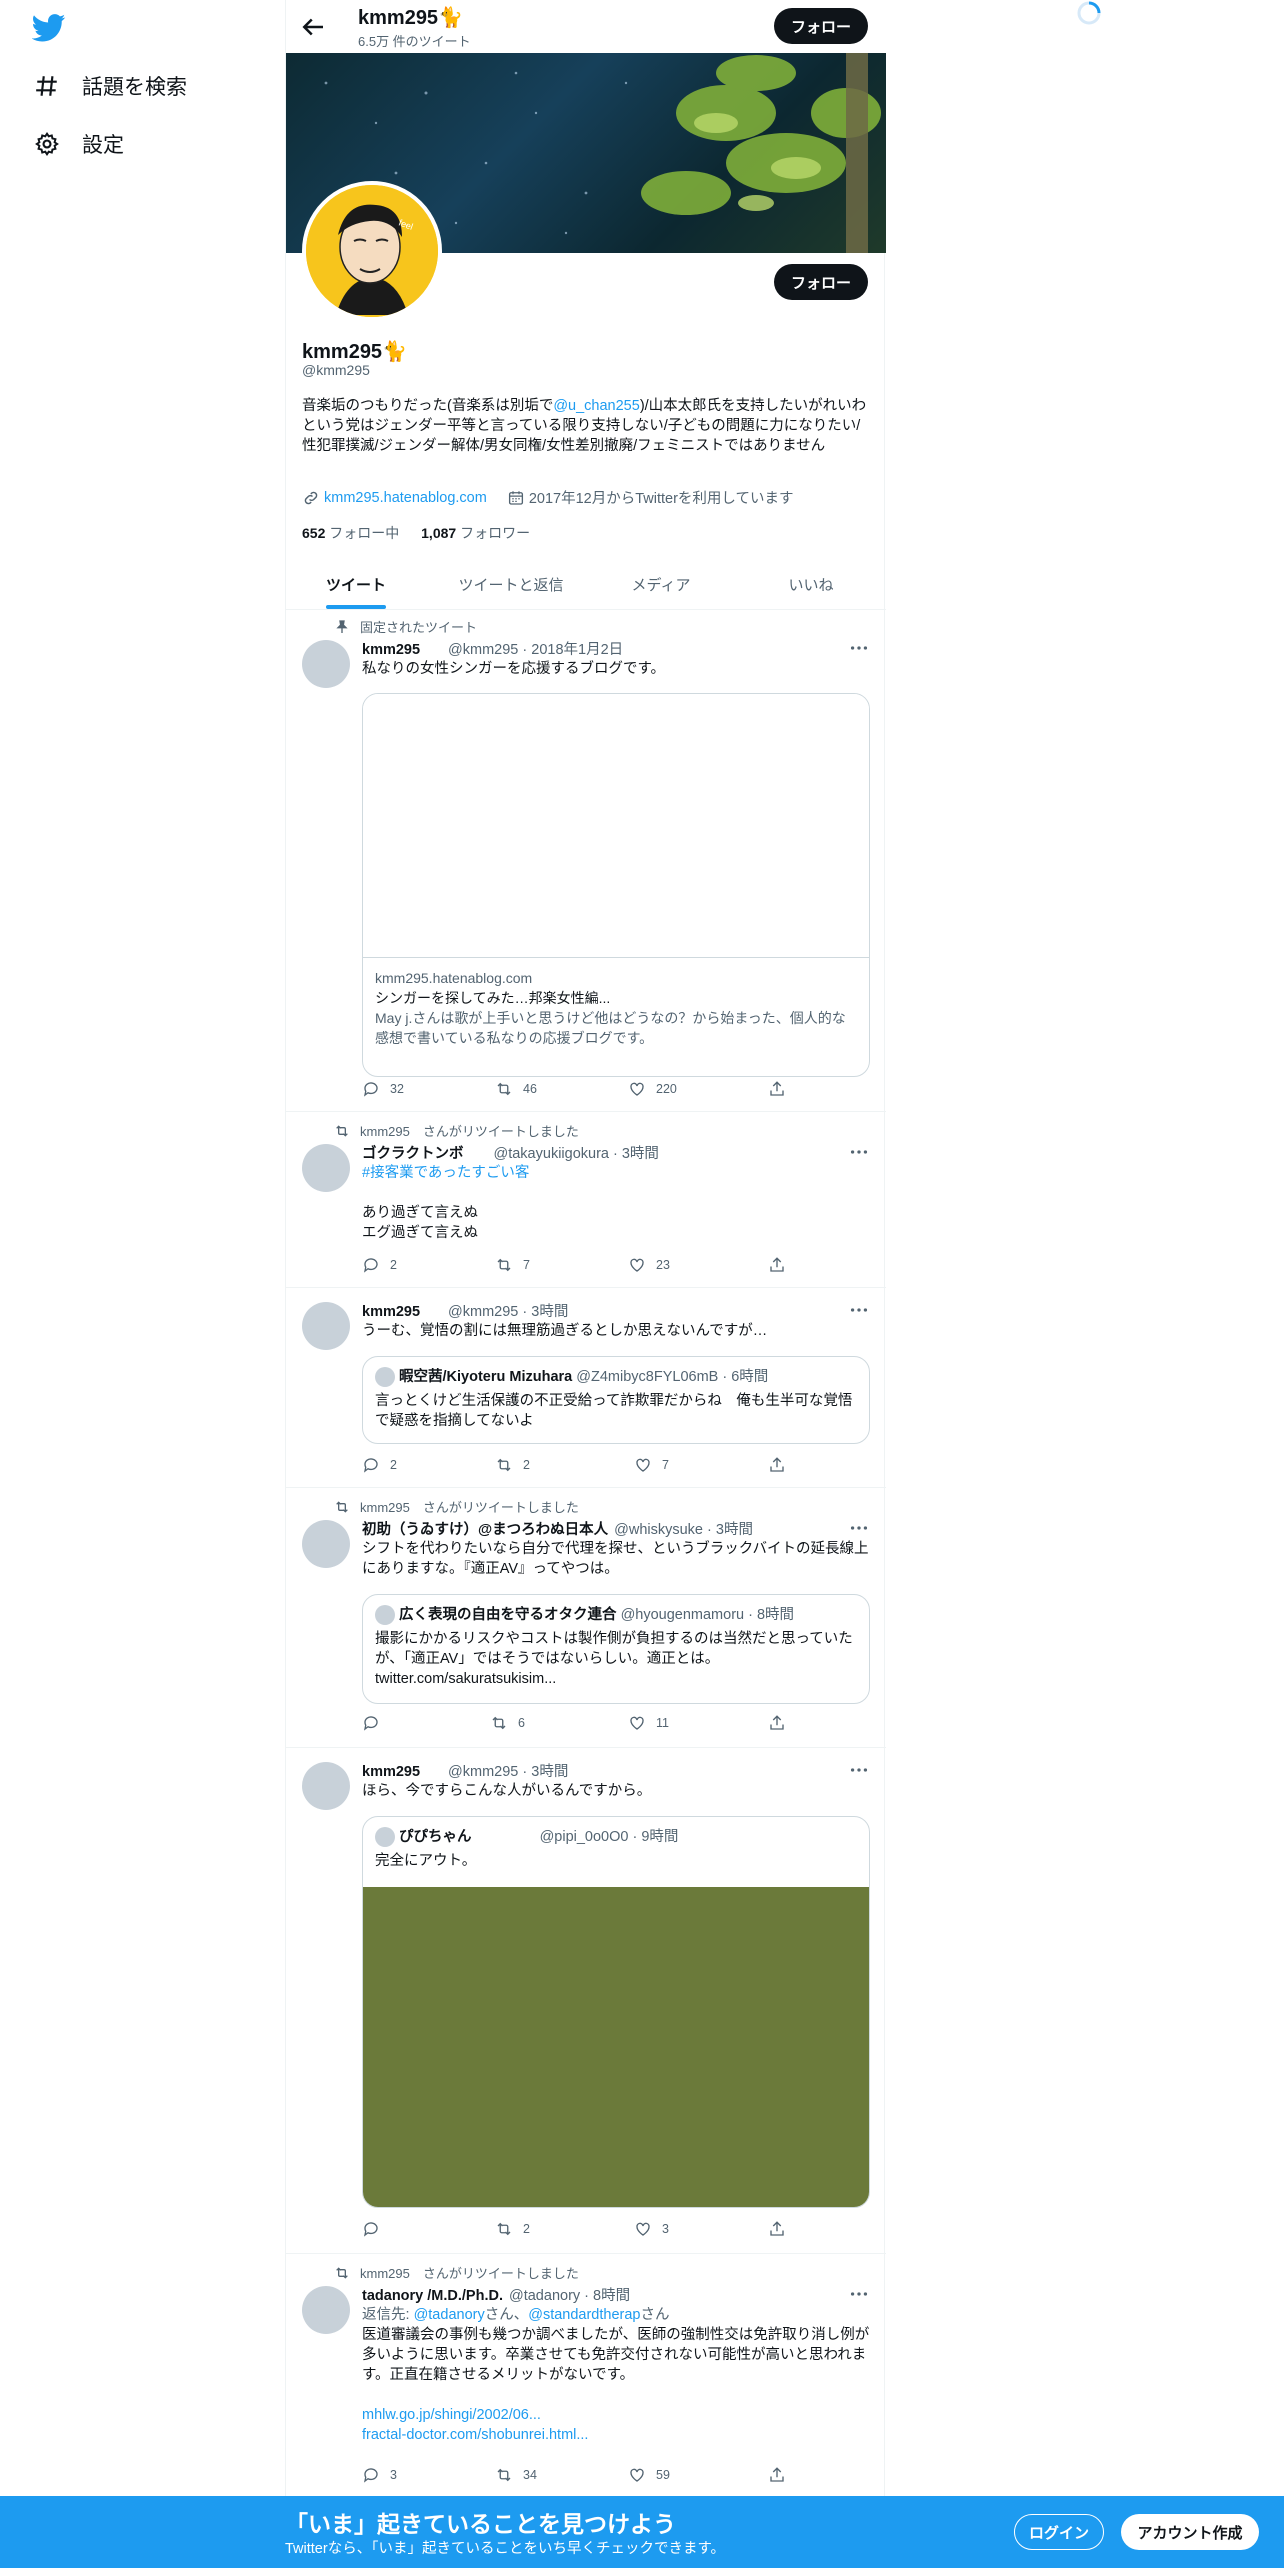 This screenshot has width=1284, height=2568. I want to click on quoted-handle-time: @hyougenmamoru · 8時間, so click(707, 1615).